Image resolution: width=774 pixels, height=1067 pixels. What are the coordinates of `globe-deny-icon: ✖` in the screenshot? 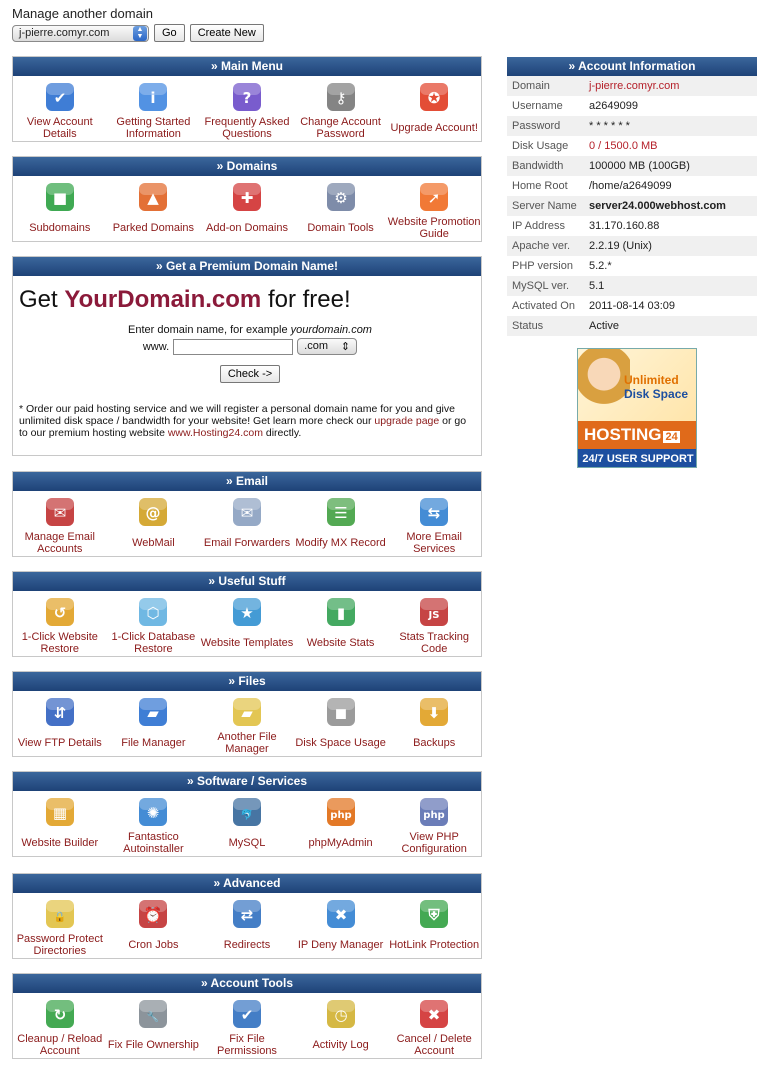 It's located at (341, 914).